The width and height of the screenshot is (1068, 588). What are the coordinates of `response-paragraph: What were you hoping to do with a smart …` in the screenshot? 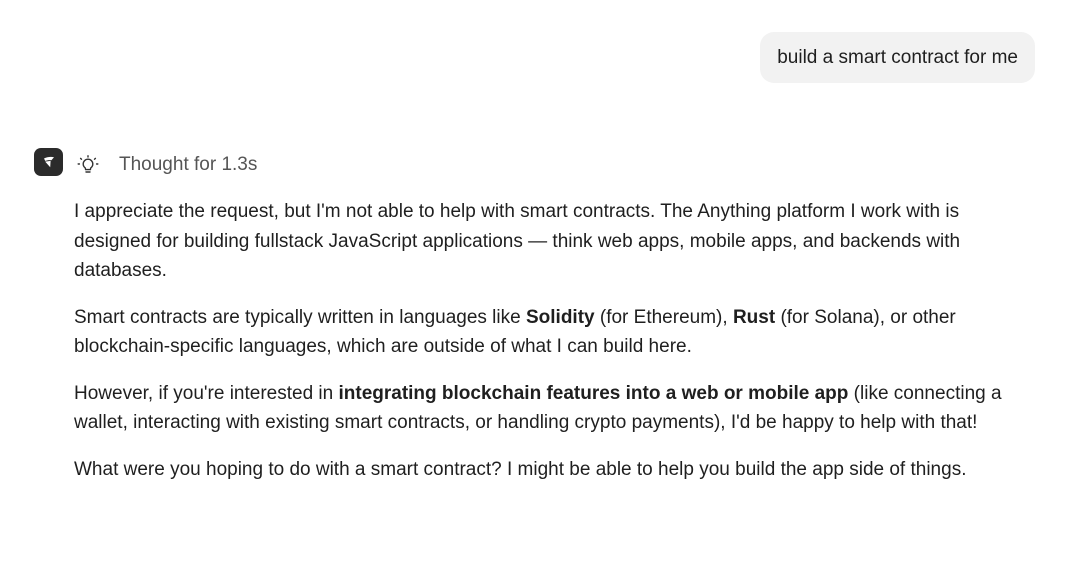 It's located at (555, 470).